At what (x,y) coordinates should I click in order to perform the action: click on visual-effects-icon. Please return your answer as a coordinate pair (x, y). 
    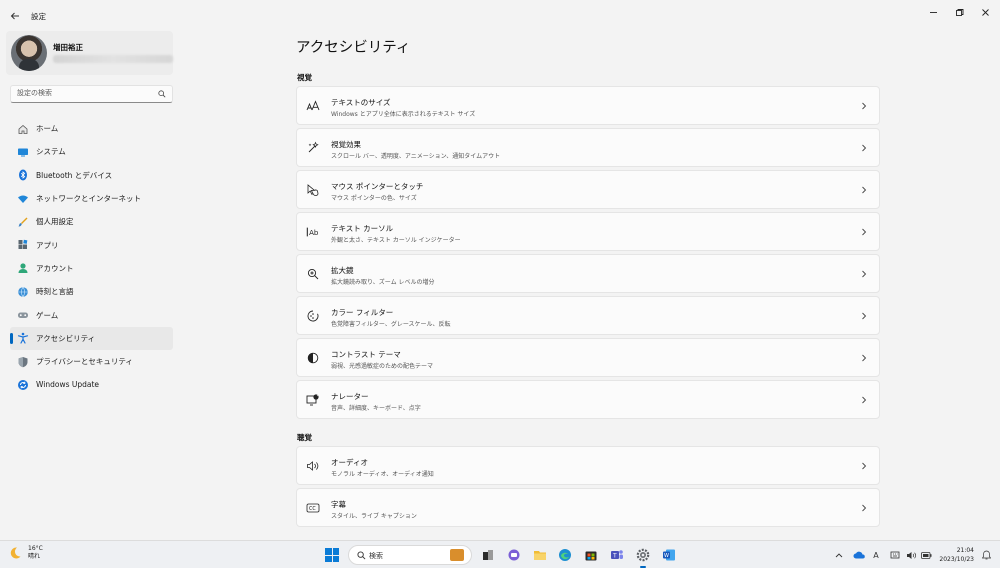
    Looking at the image, I should click on (313, 148).